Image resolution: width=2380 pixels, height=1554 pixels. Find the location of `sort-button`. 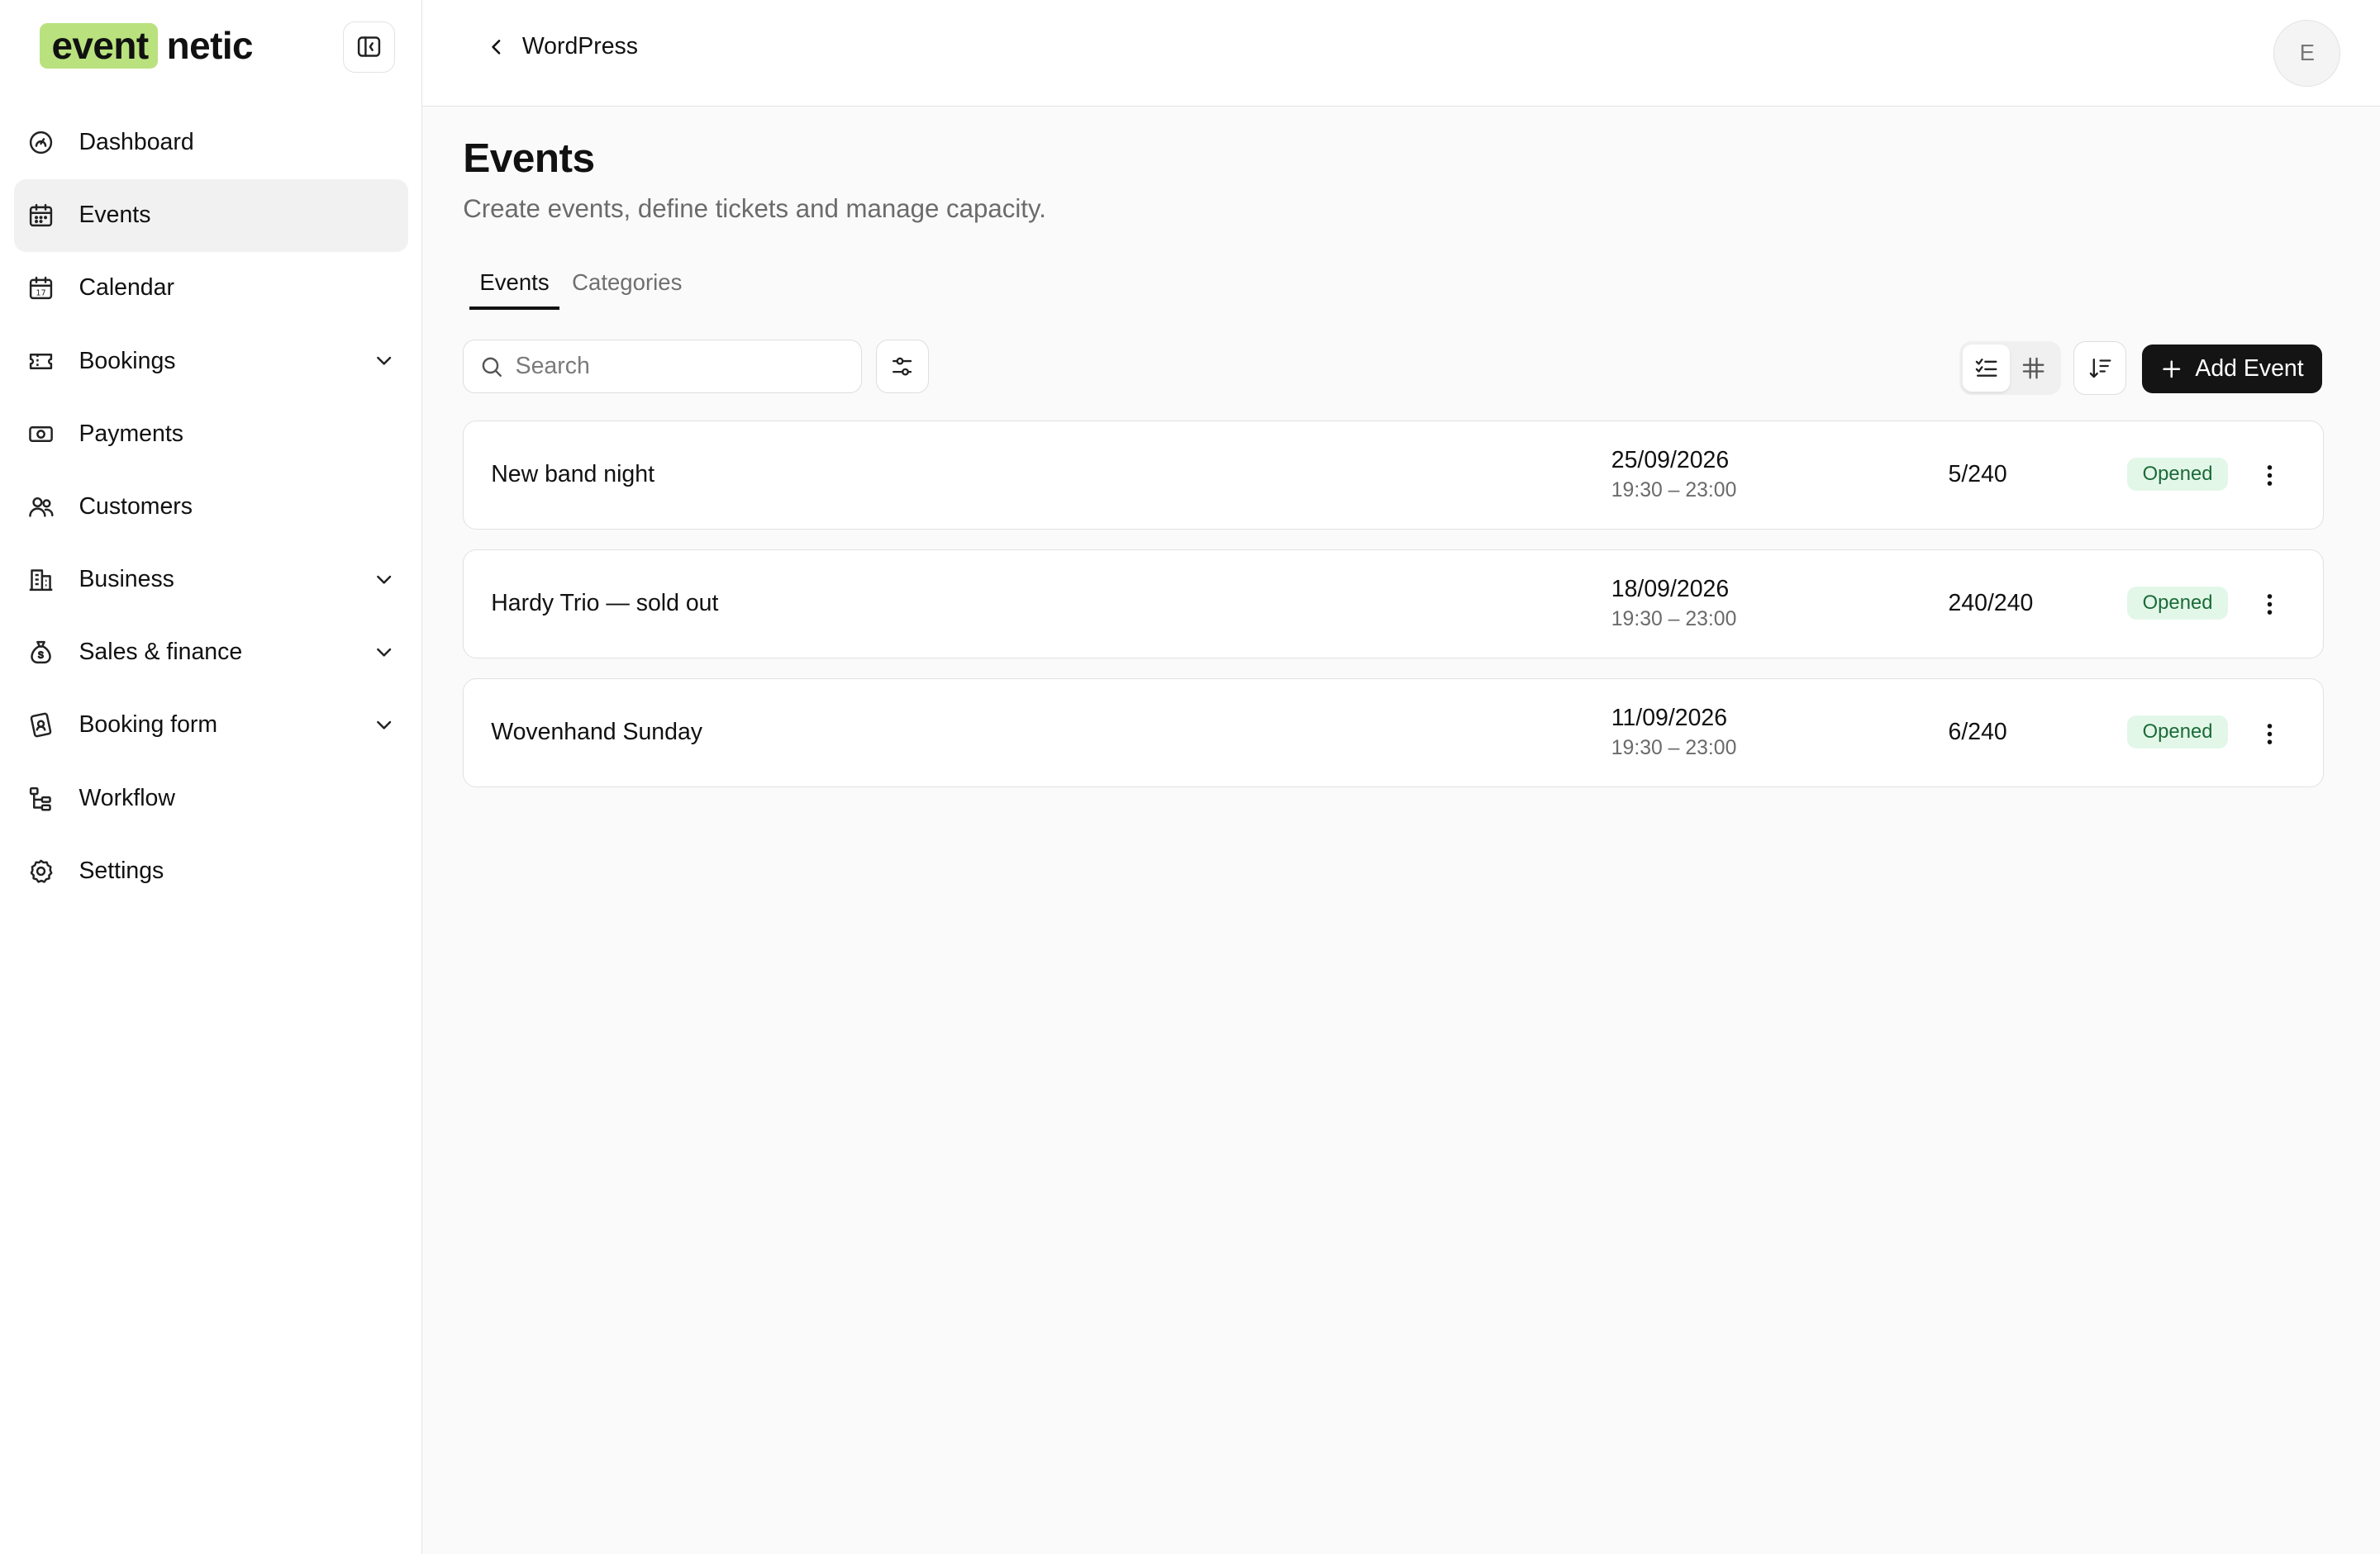

sort-button is located at coordinates (2100, 368).